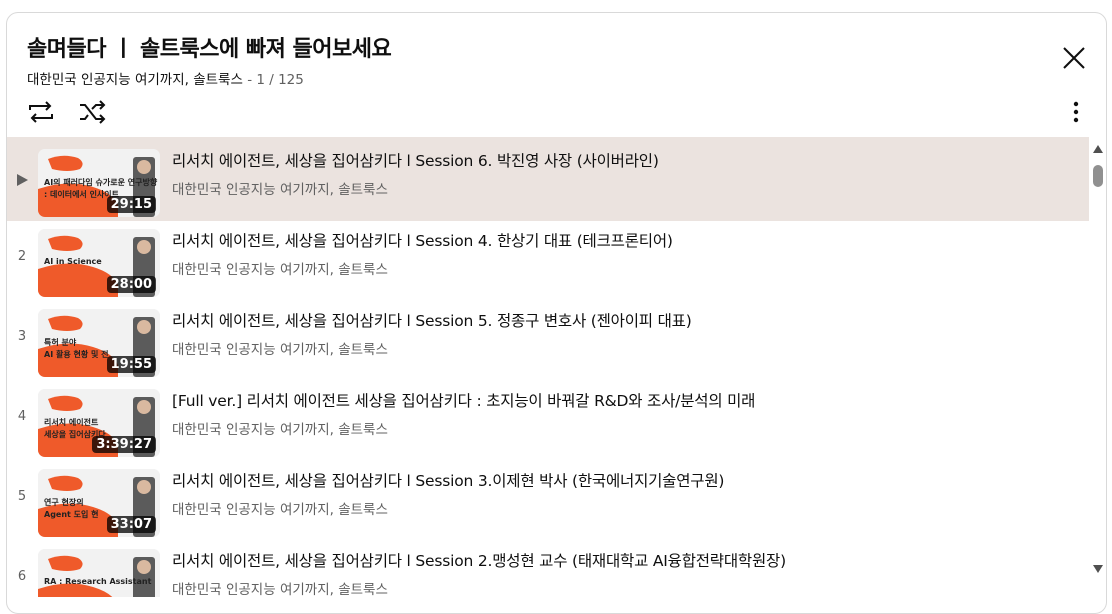 This screenshot has width=1112, height=614. Describe the element at coordinates (1098, 176) in the screenshot. I see `scrollbar-thumb` at that location.